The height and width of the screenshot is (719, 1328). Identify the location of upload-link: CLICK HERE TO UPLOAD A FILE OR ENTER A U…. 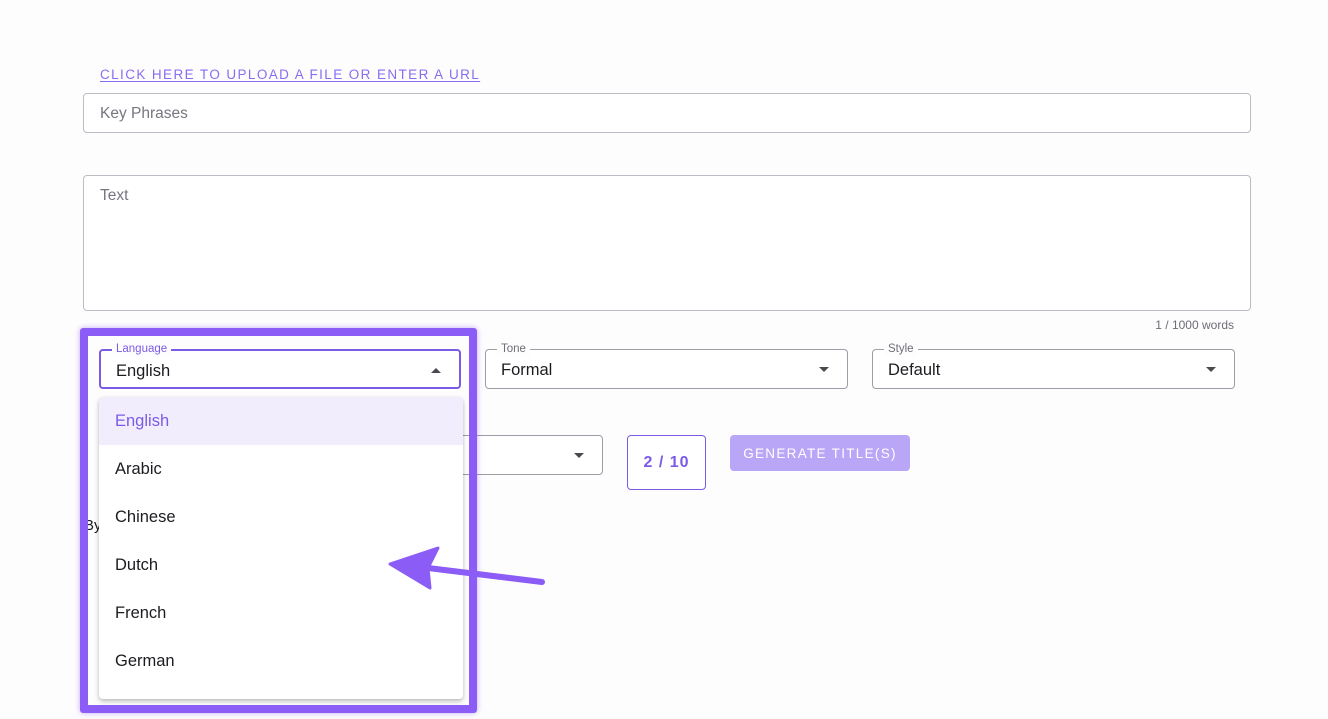
(290, 74).